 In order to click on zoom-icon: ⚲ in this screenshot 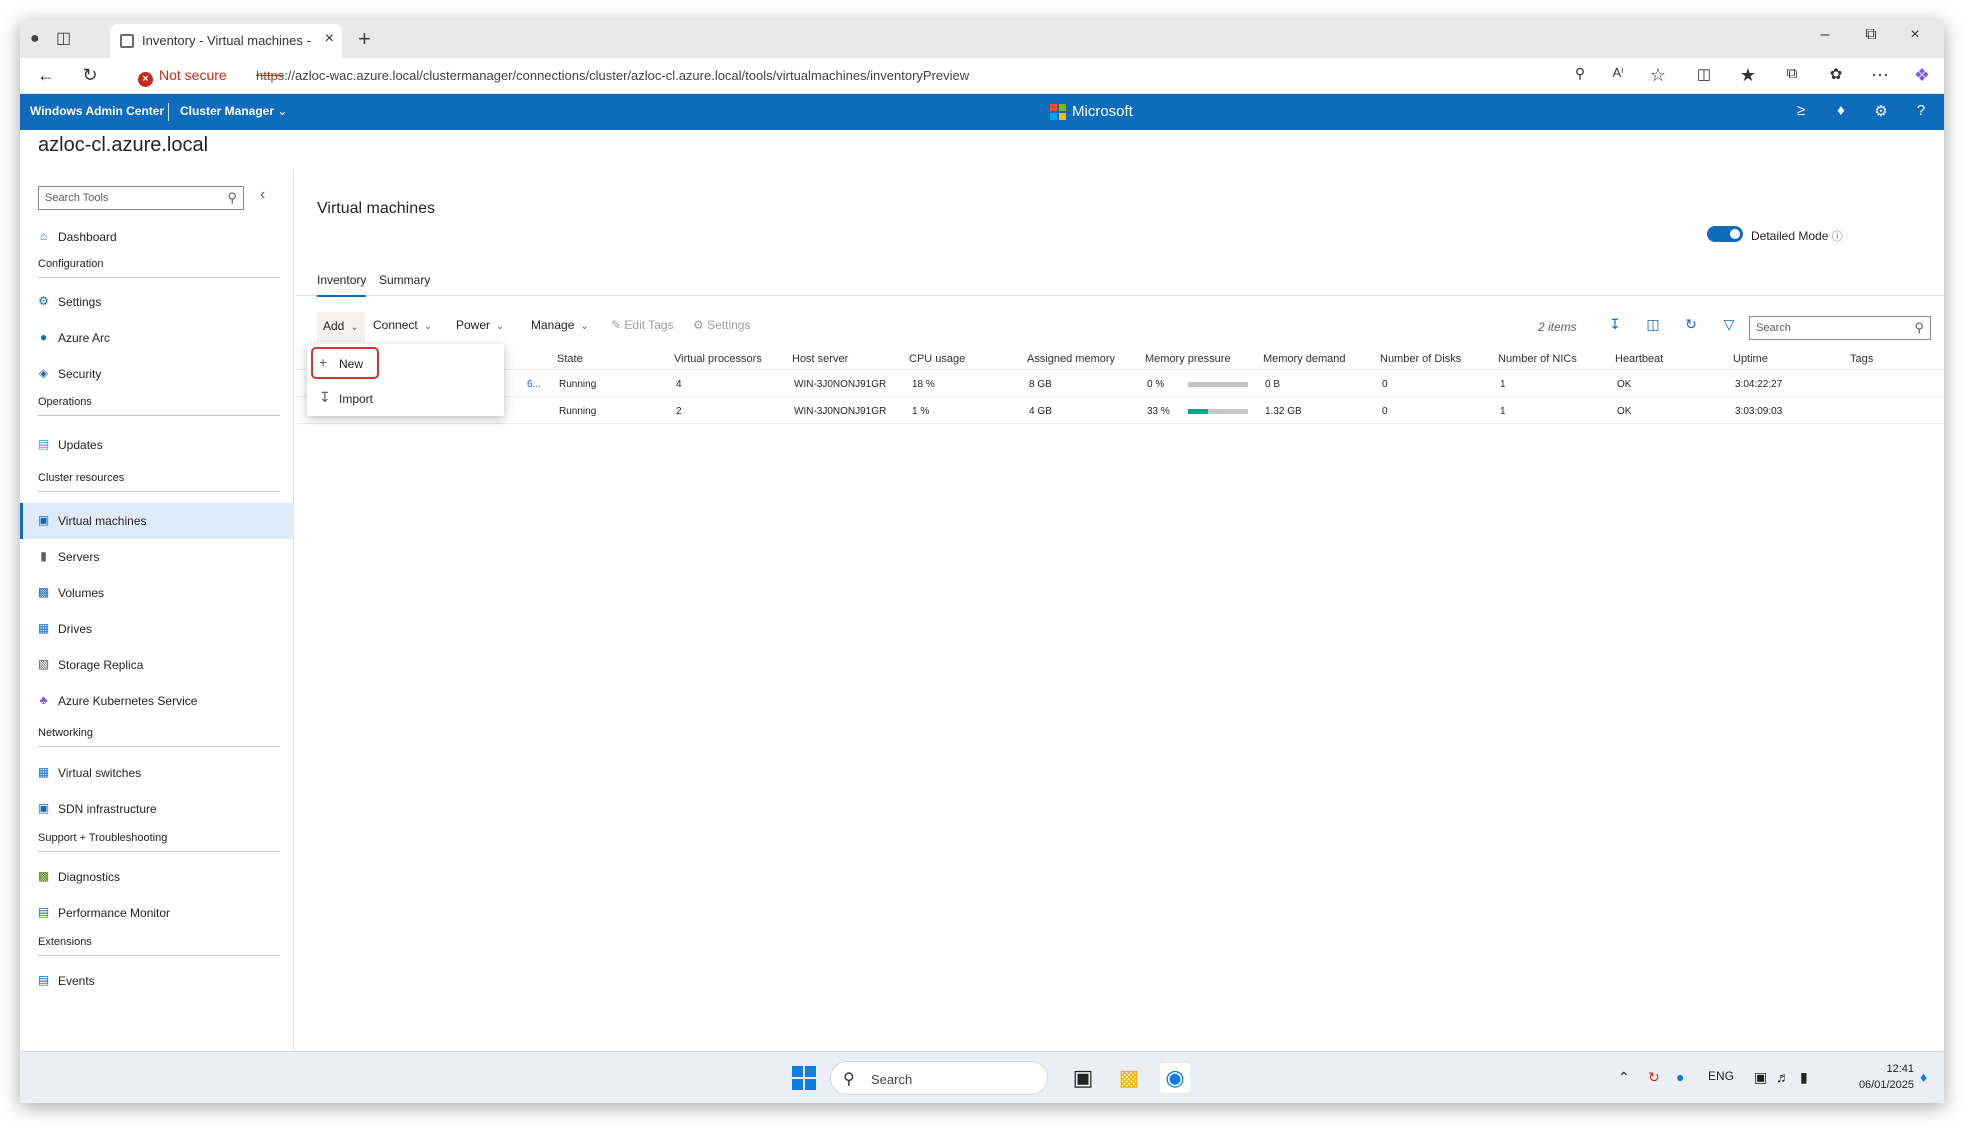, I will do `click(1580, 73)`.